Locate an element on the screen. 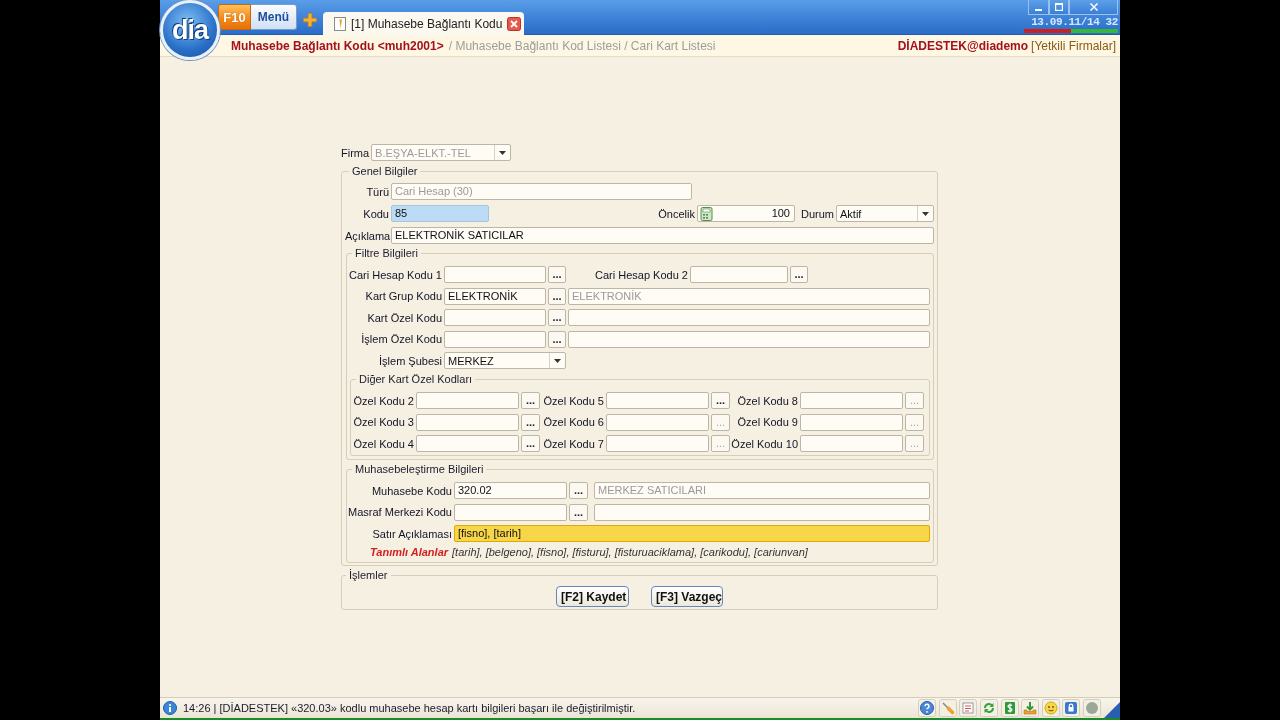 This screenshot has height=720, width=1280. group-title: İşlemler is located at coordinates (368, 575).